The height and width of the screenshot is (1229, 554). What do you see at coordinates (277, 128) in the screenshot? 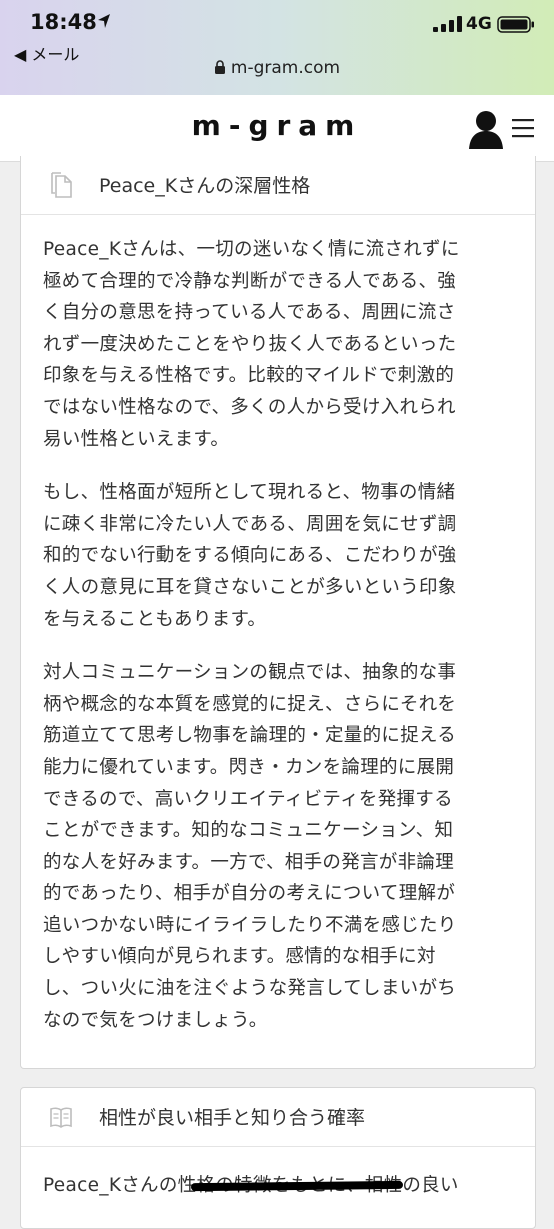
I see `site-header: m-gram` at bounding box center [277, 128].